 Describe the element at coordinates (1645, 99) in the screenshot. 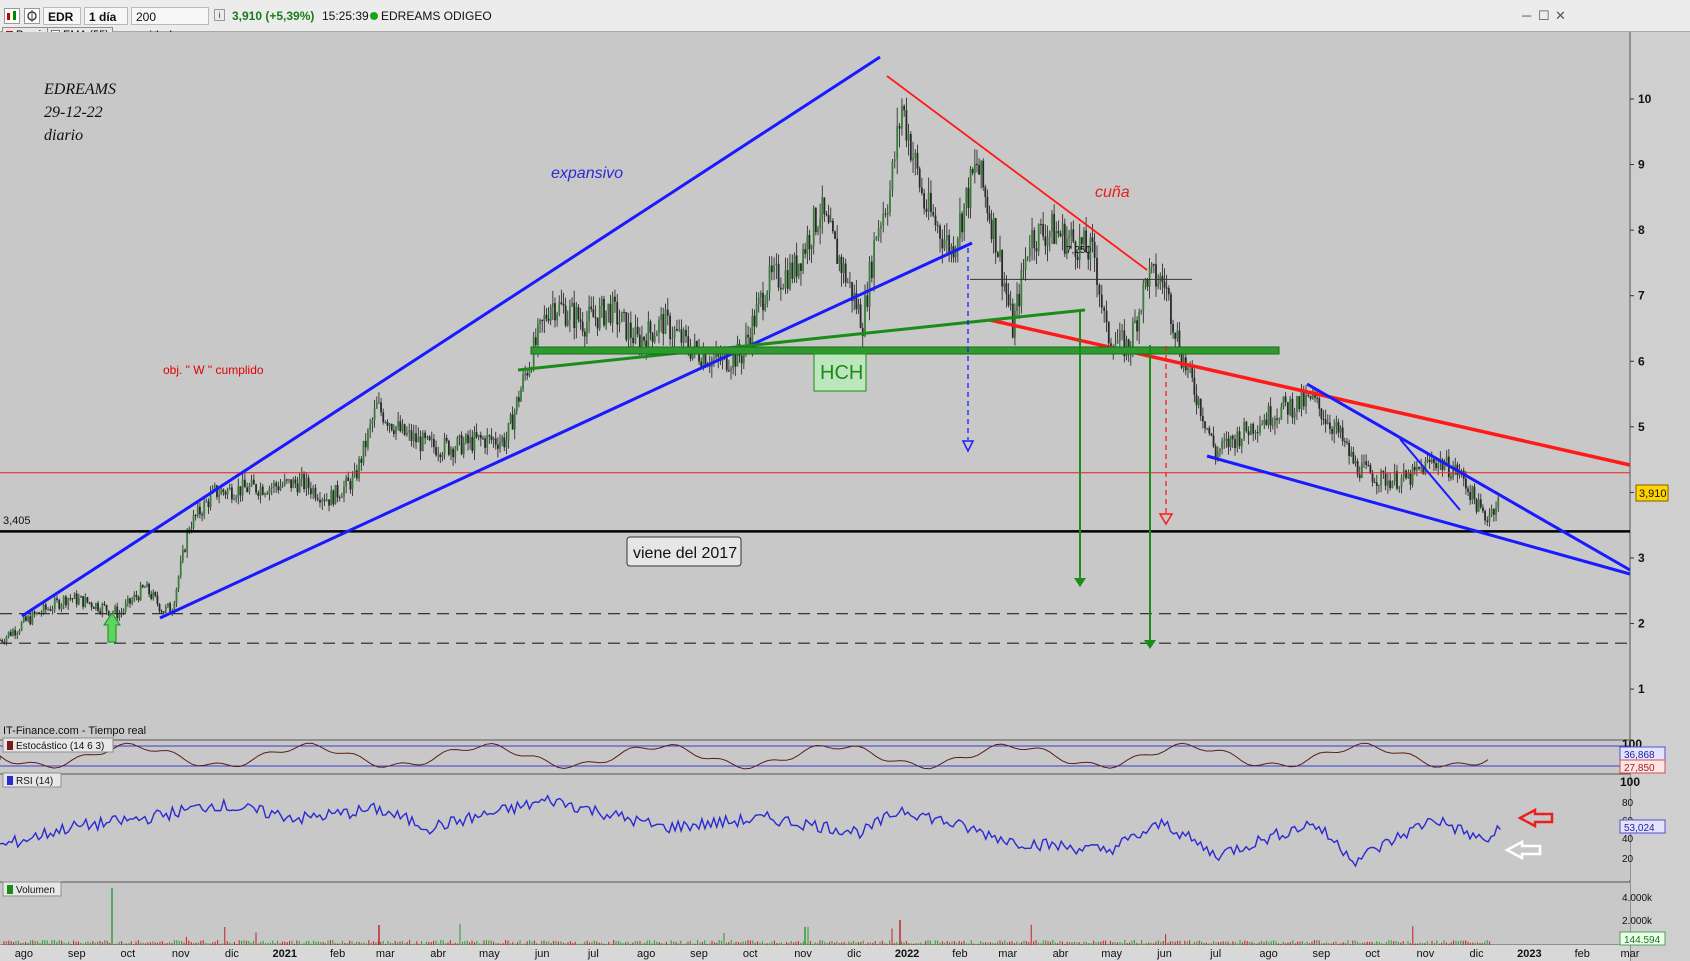

I see `y-tick-label: 10` at that location.